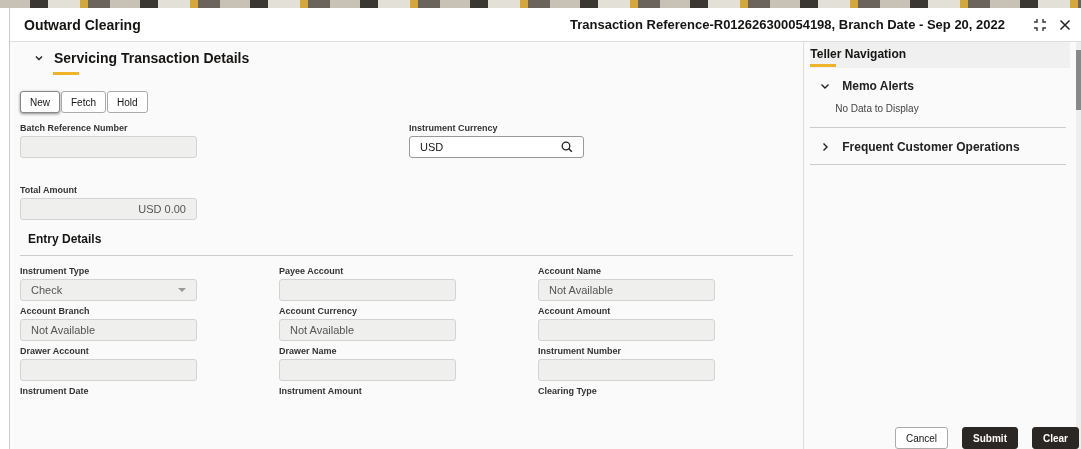 The height and width of the screenshot is (449, 1081). I want to click on action-button: Hold, so click(127, 102).